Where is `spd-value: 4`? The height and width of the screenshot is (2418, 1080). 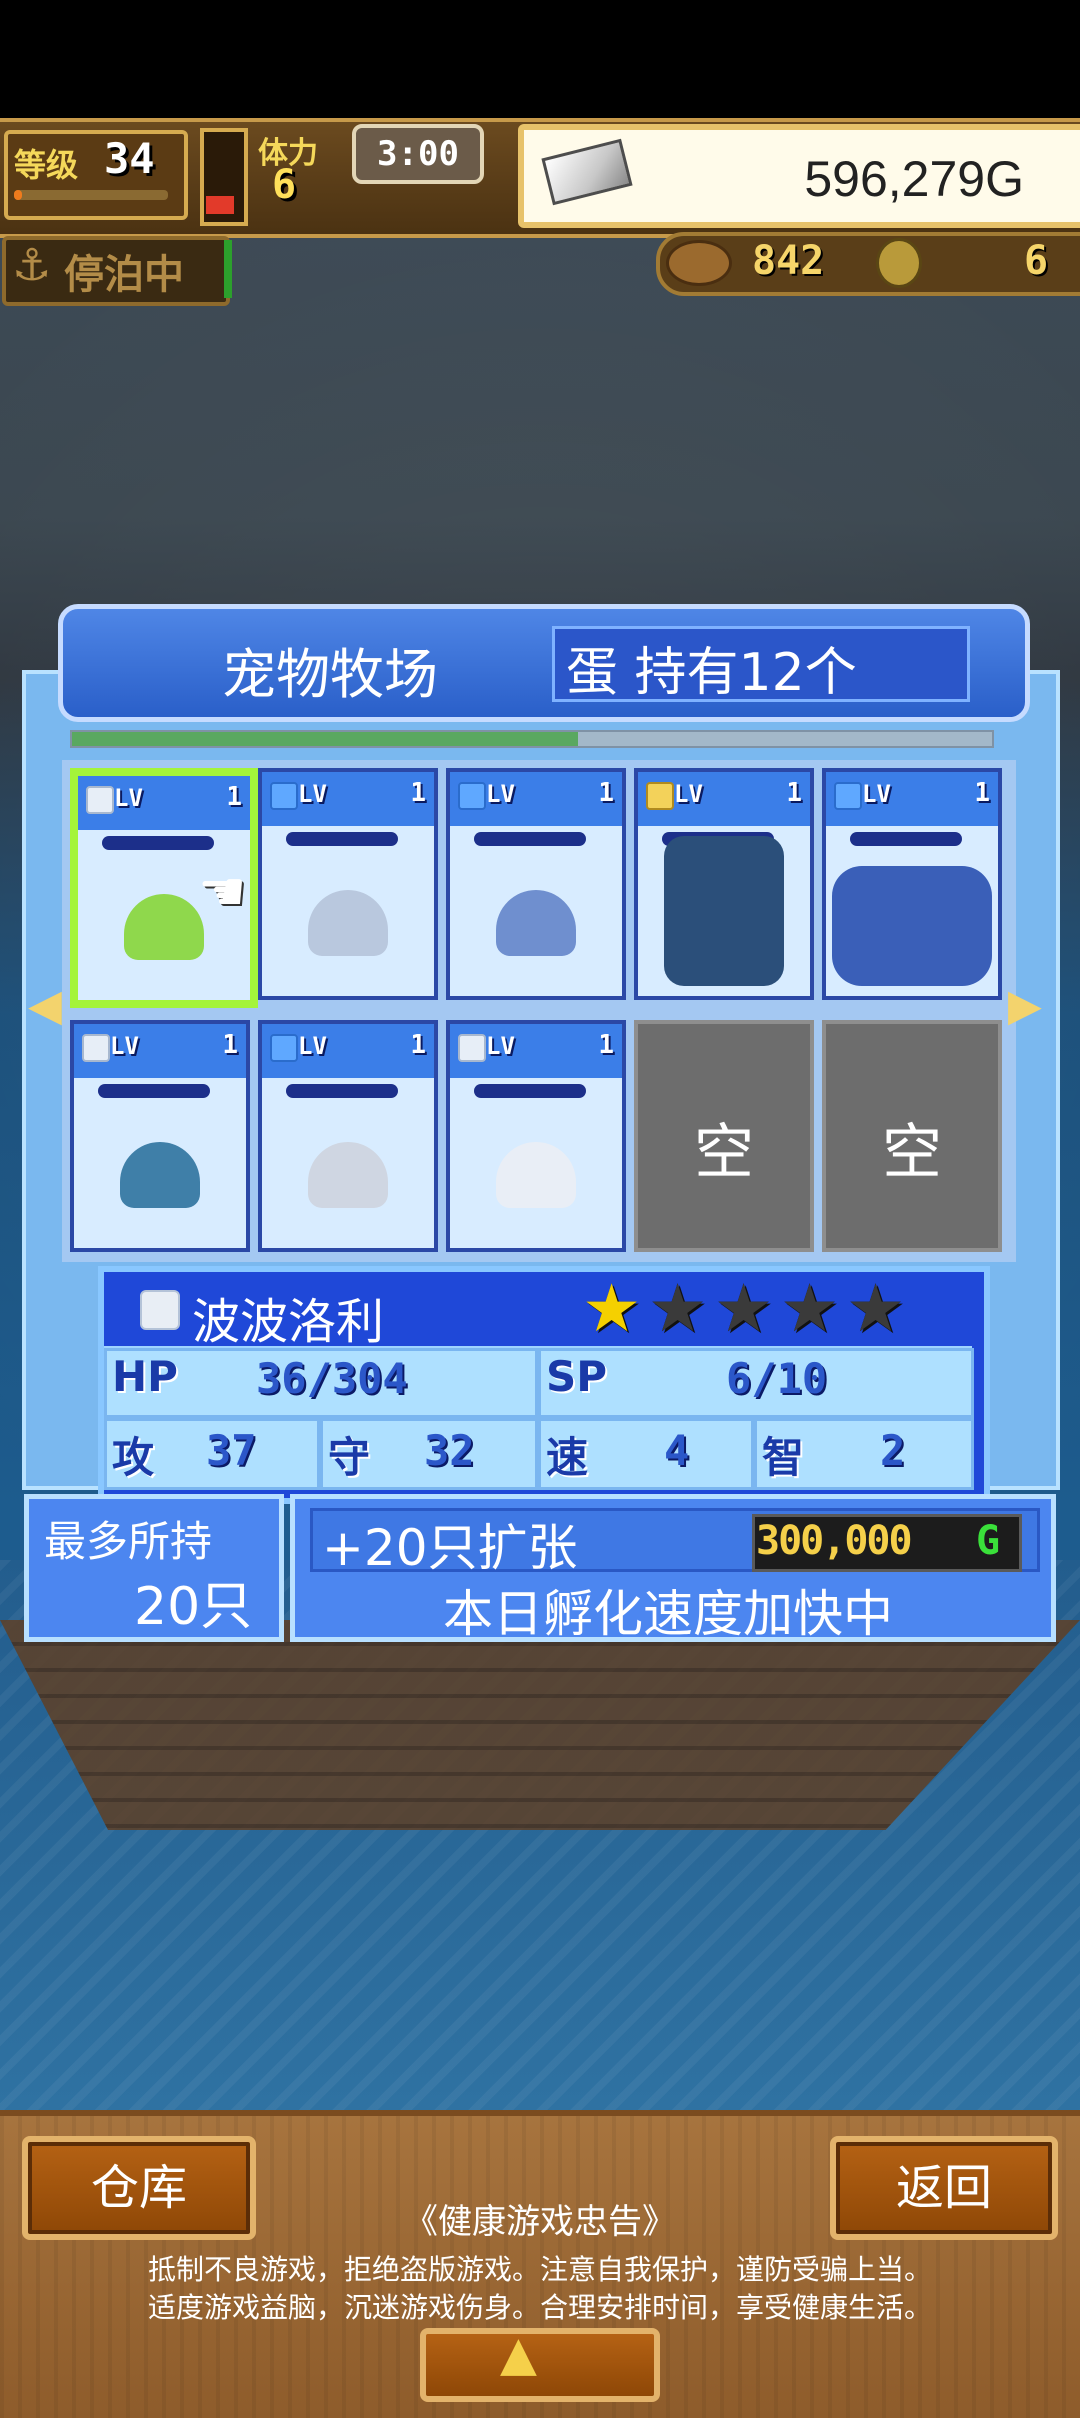
spd-value: 4 is located at coordinates (677, 1450).